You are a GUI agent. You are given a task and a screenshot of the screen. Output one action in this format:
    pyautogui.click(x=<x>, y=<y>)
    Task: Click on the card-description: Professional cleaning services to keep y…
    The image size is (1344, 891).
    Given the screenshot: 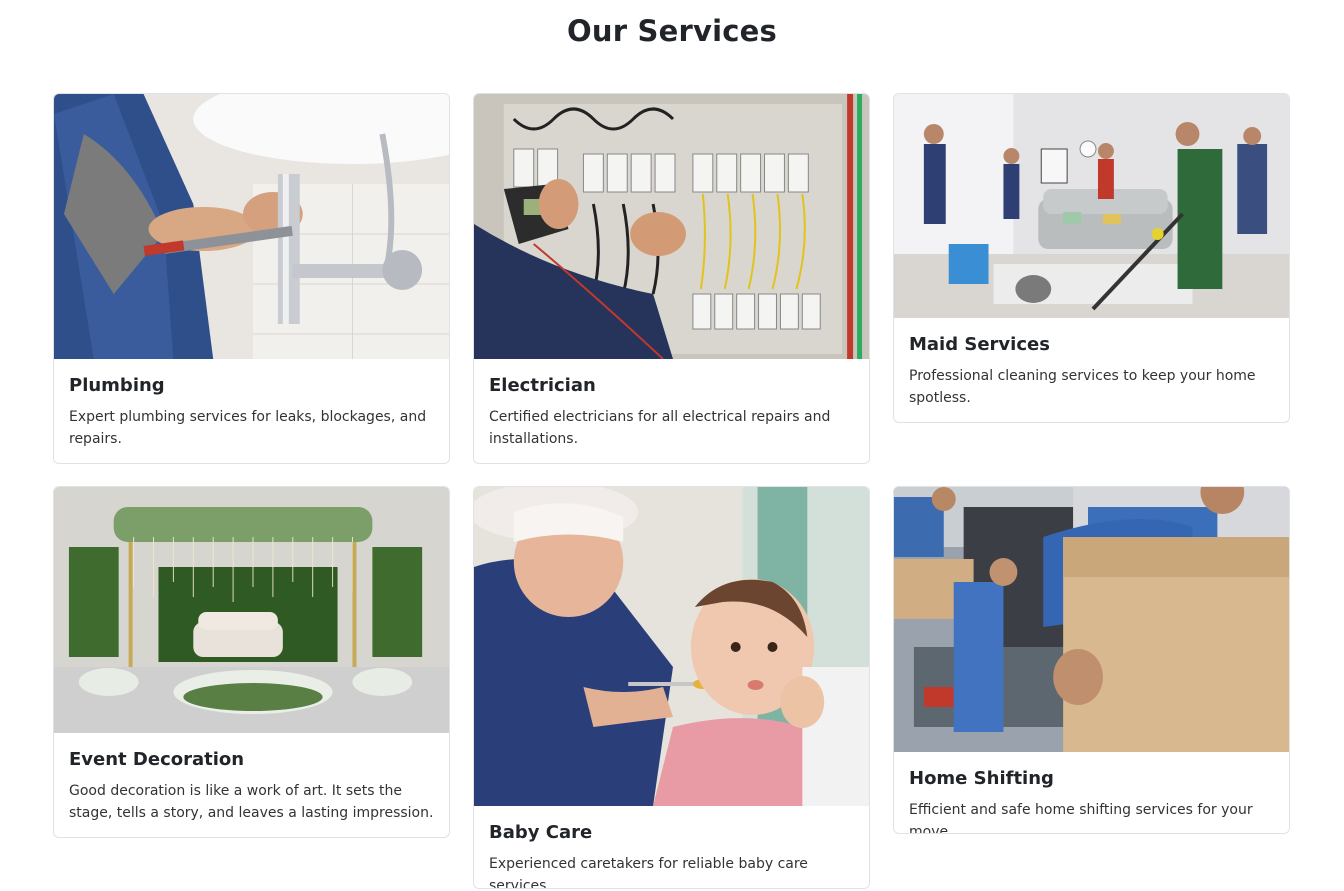 What is the action you would take?
    pyautogui.click(x=1082, y=387)
    